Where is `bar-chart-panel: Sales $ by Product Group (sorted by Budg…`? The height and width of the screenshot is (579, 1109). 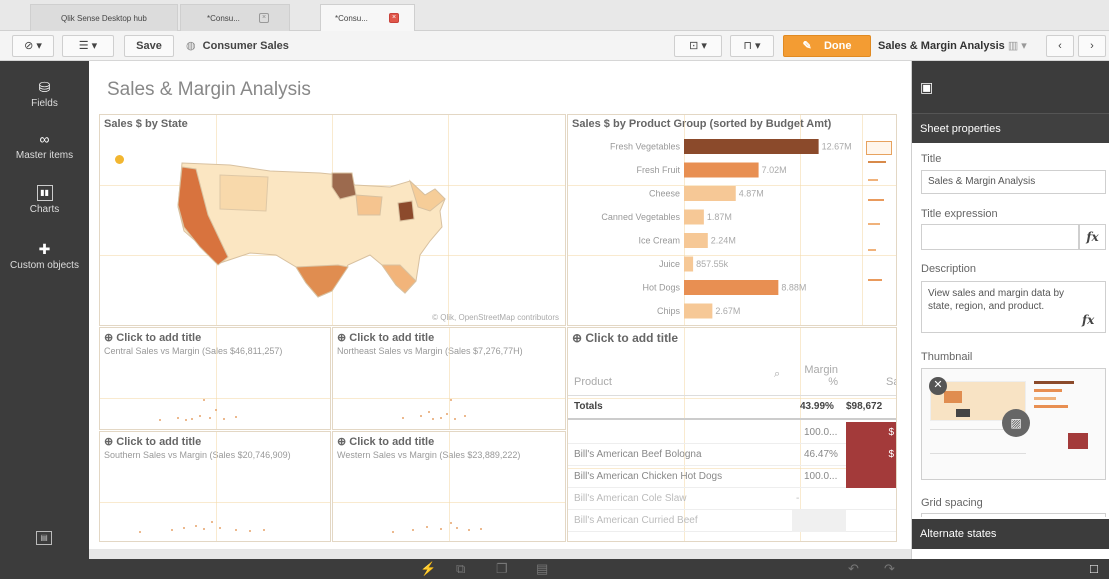 bar-chart-panel: Sales $ by Product Group (sorted by Budg… is located at coordinates (732, 220).